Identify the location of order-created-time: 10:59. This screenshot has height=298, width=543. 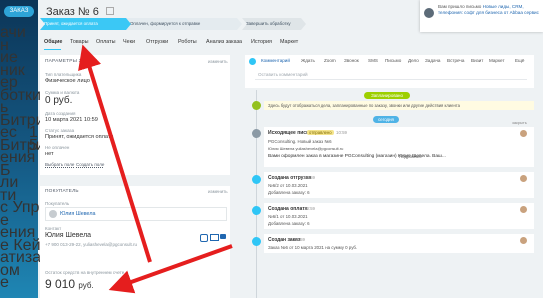
(299, 239).